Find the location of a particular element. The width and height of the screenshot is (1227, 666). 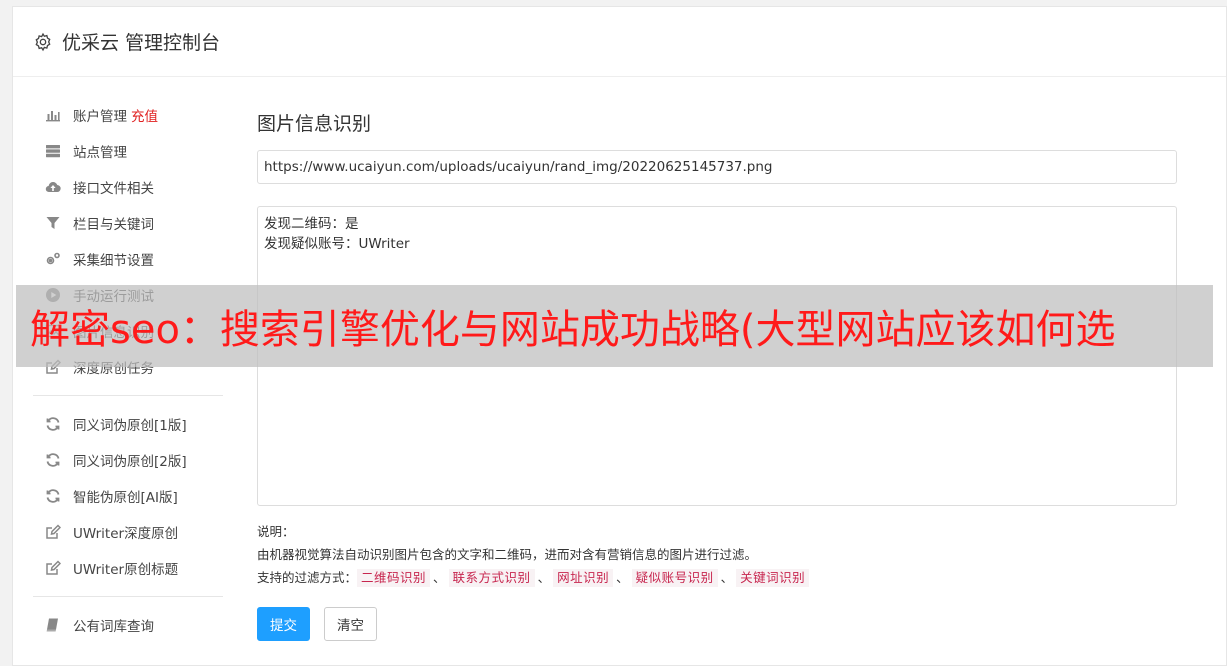

sidebar-item: 接口文件相关 is located at coordinates (128, 187).